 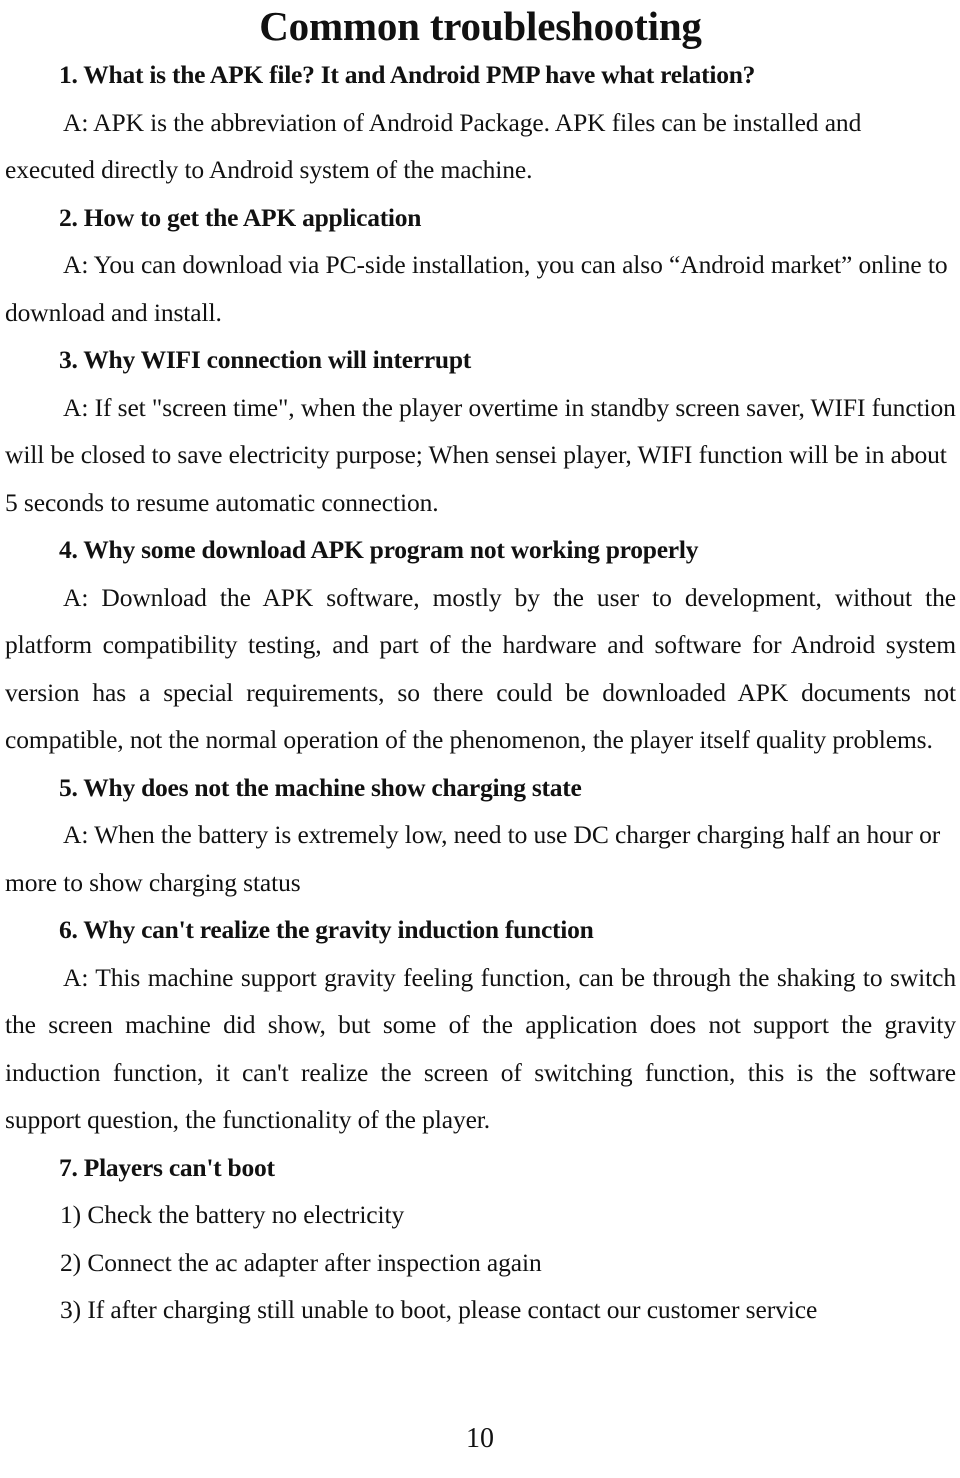 I want to click on question-heading-3: 3. Why WIFI connection will interrupt, so click(x=265, y=359).